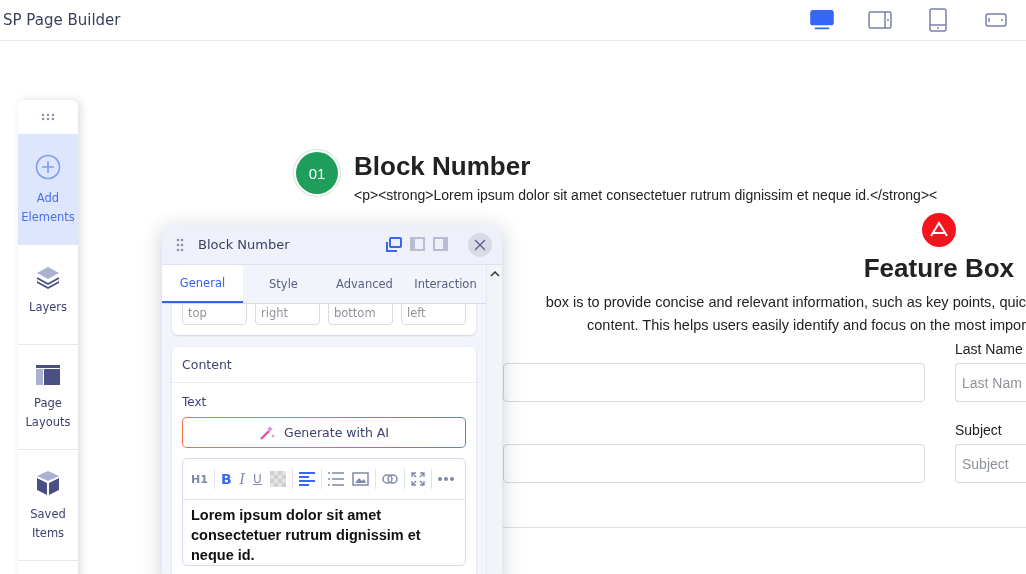 The height and width of the screenshot is (574, 1026). I want to click on panel-title: Block Number, so click(244, 244).